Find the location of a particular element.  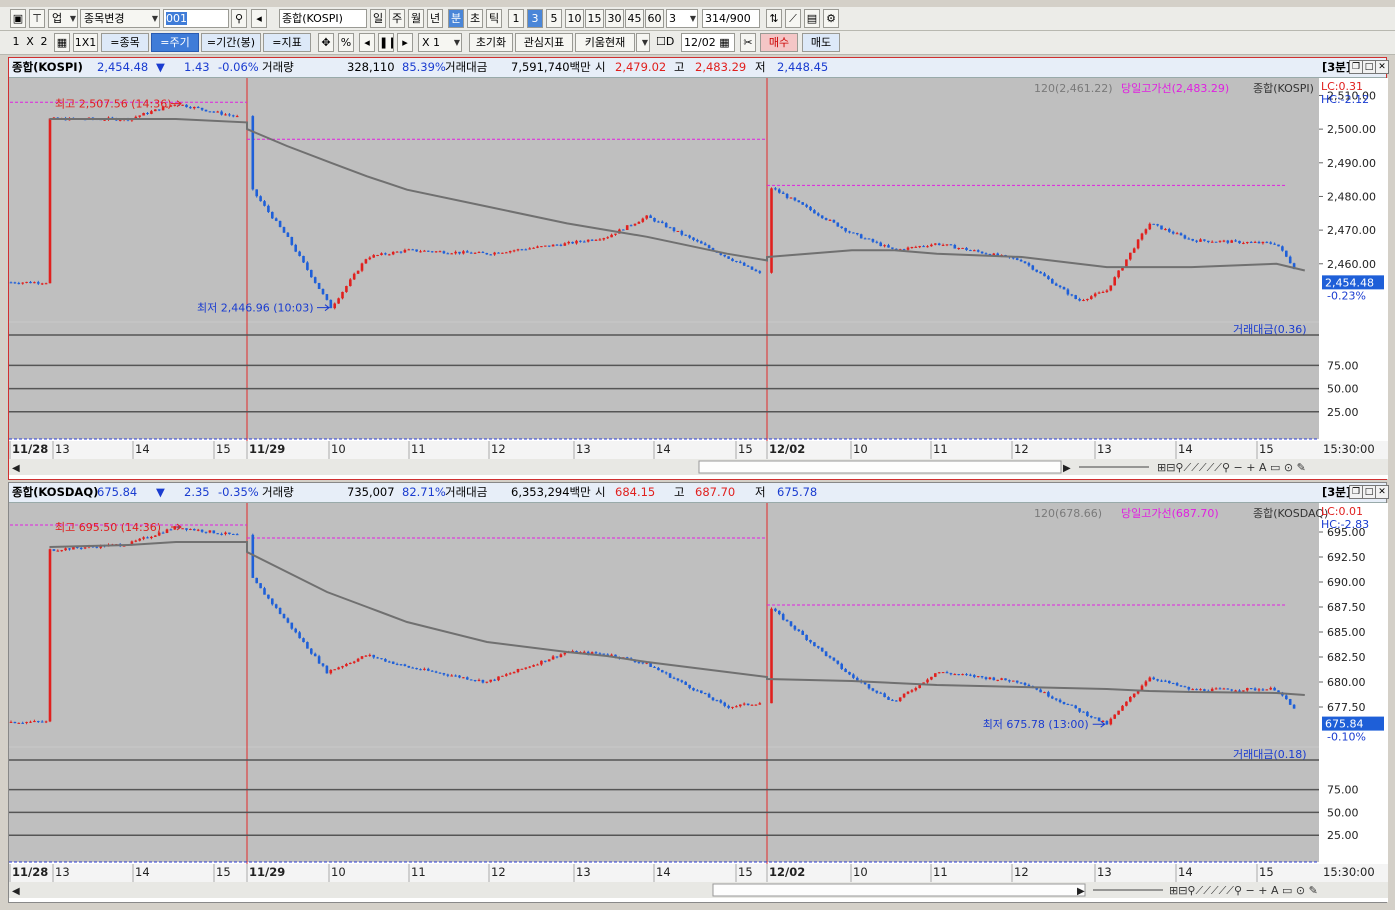

code-input: 001 is located at coordinates (196, 18).